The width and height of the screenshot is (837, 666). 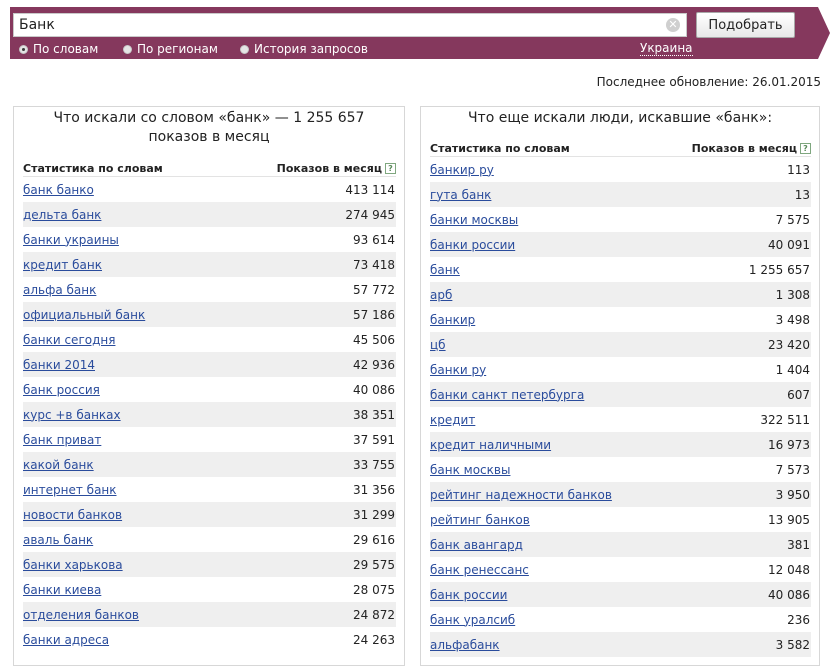 I want to click on keyword-link: банки россии, so click(x=472, y=245).